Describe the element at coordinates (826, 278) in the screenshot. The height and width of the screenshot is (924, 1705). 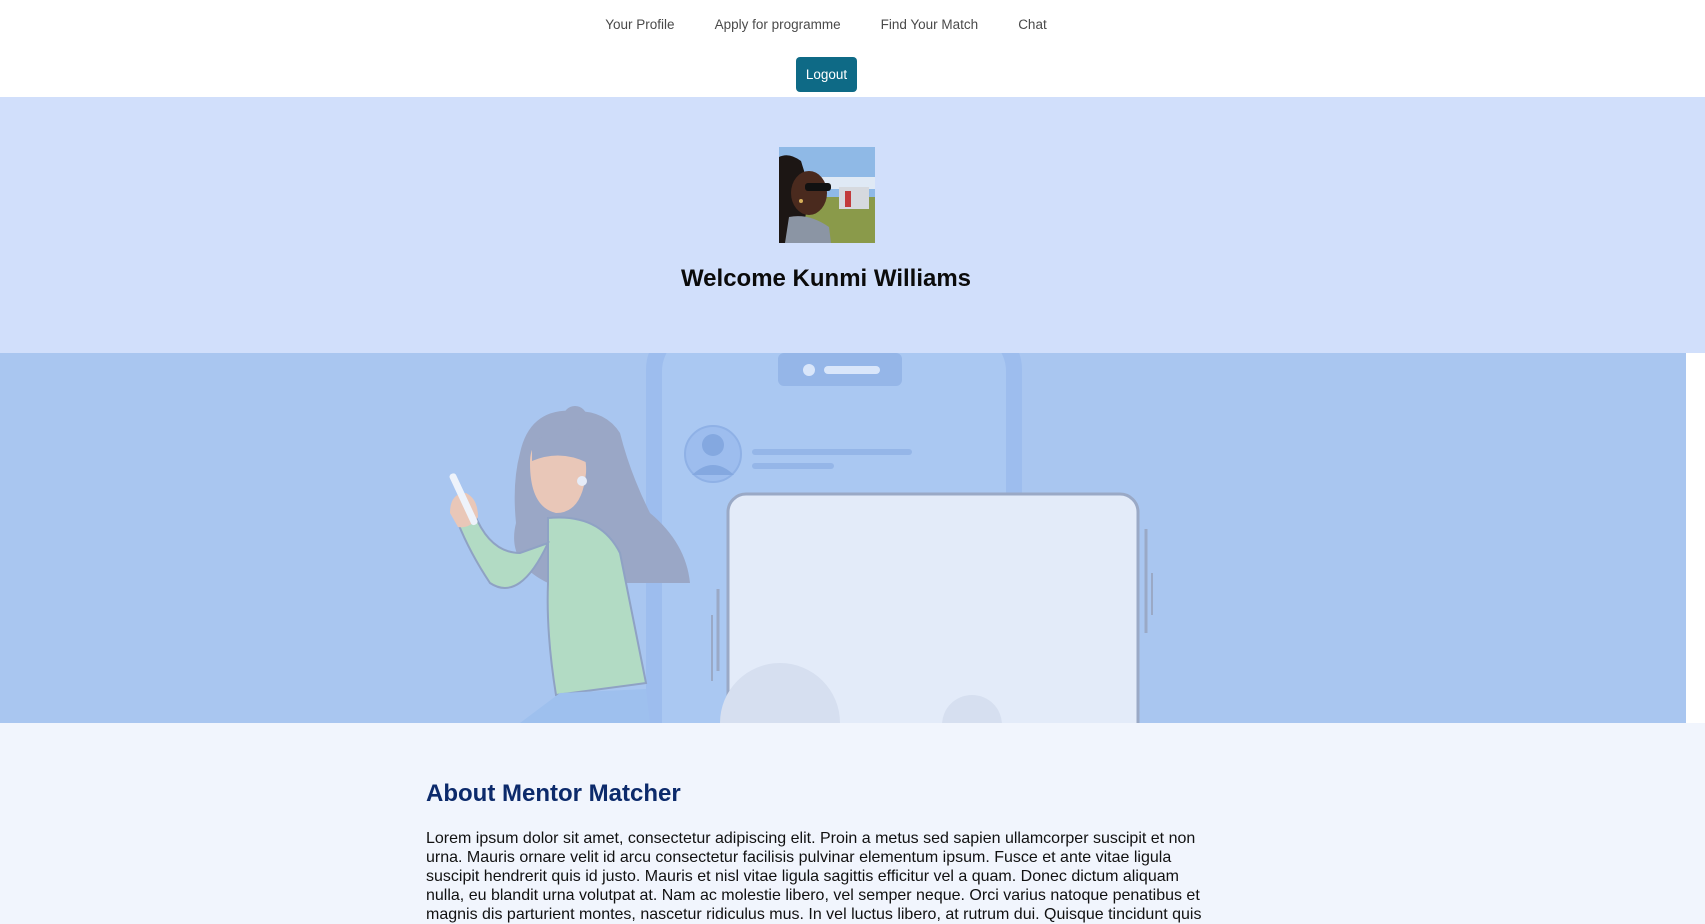
I see `welcome-heading: Welcome Kunmi Williams` at that location.